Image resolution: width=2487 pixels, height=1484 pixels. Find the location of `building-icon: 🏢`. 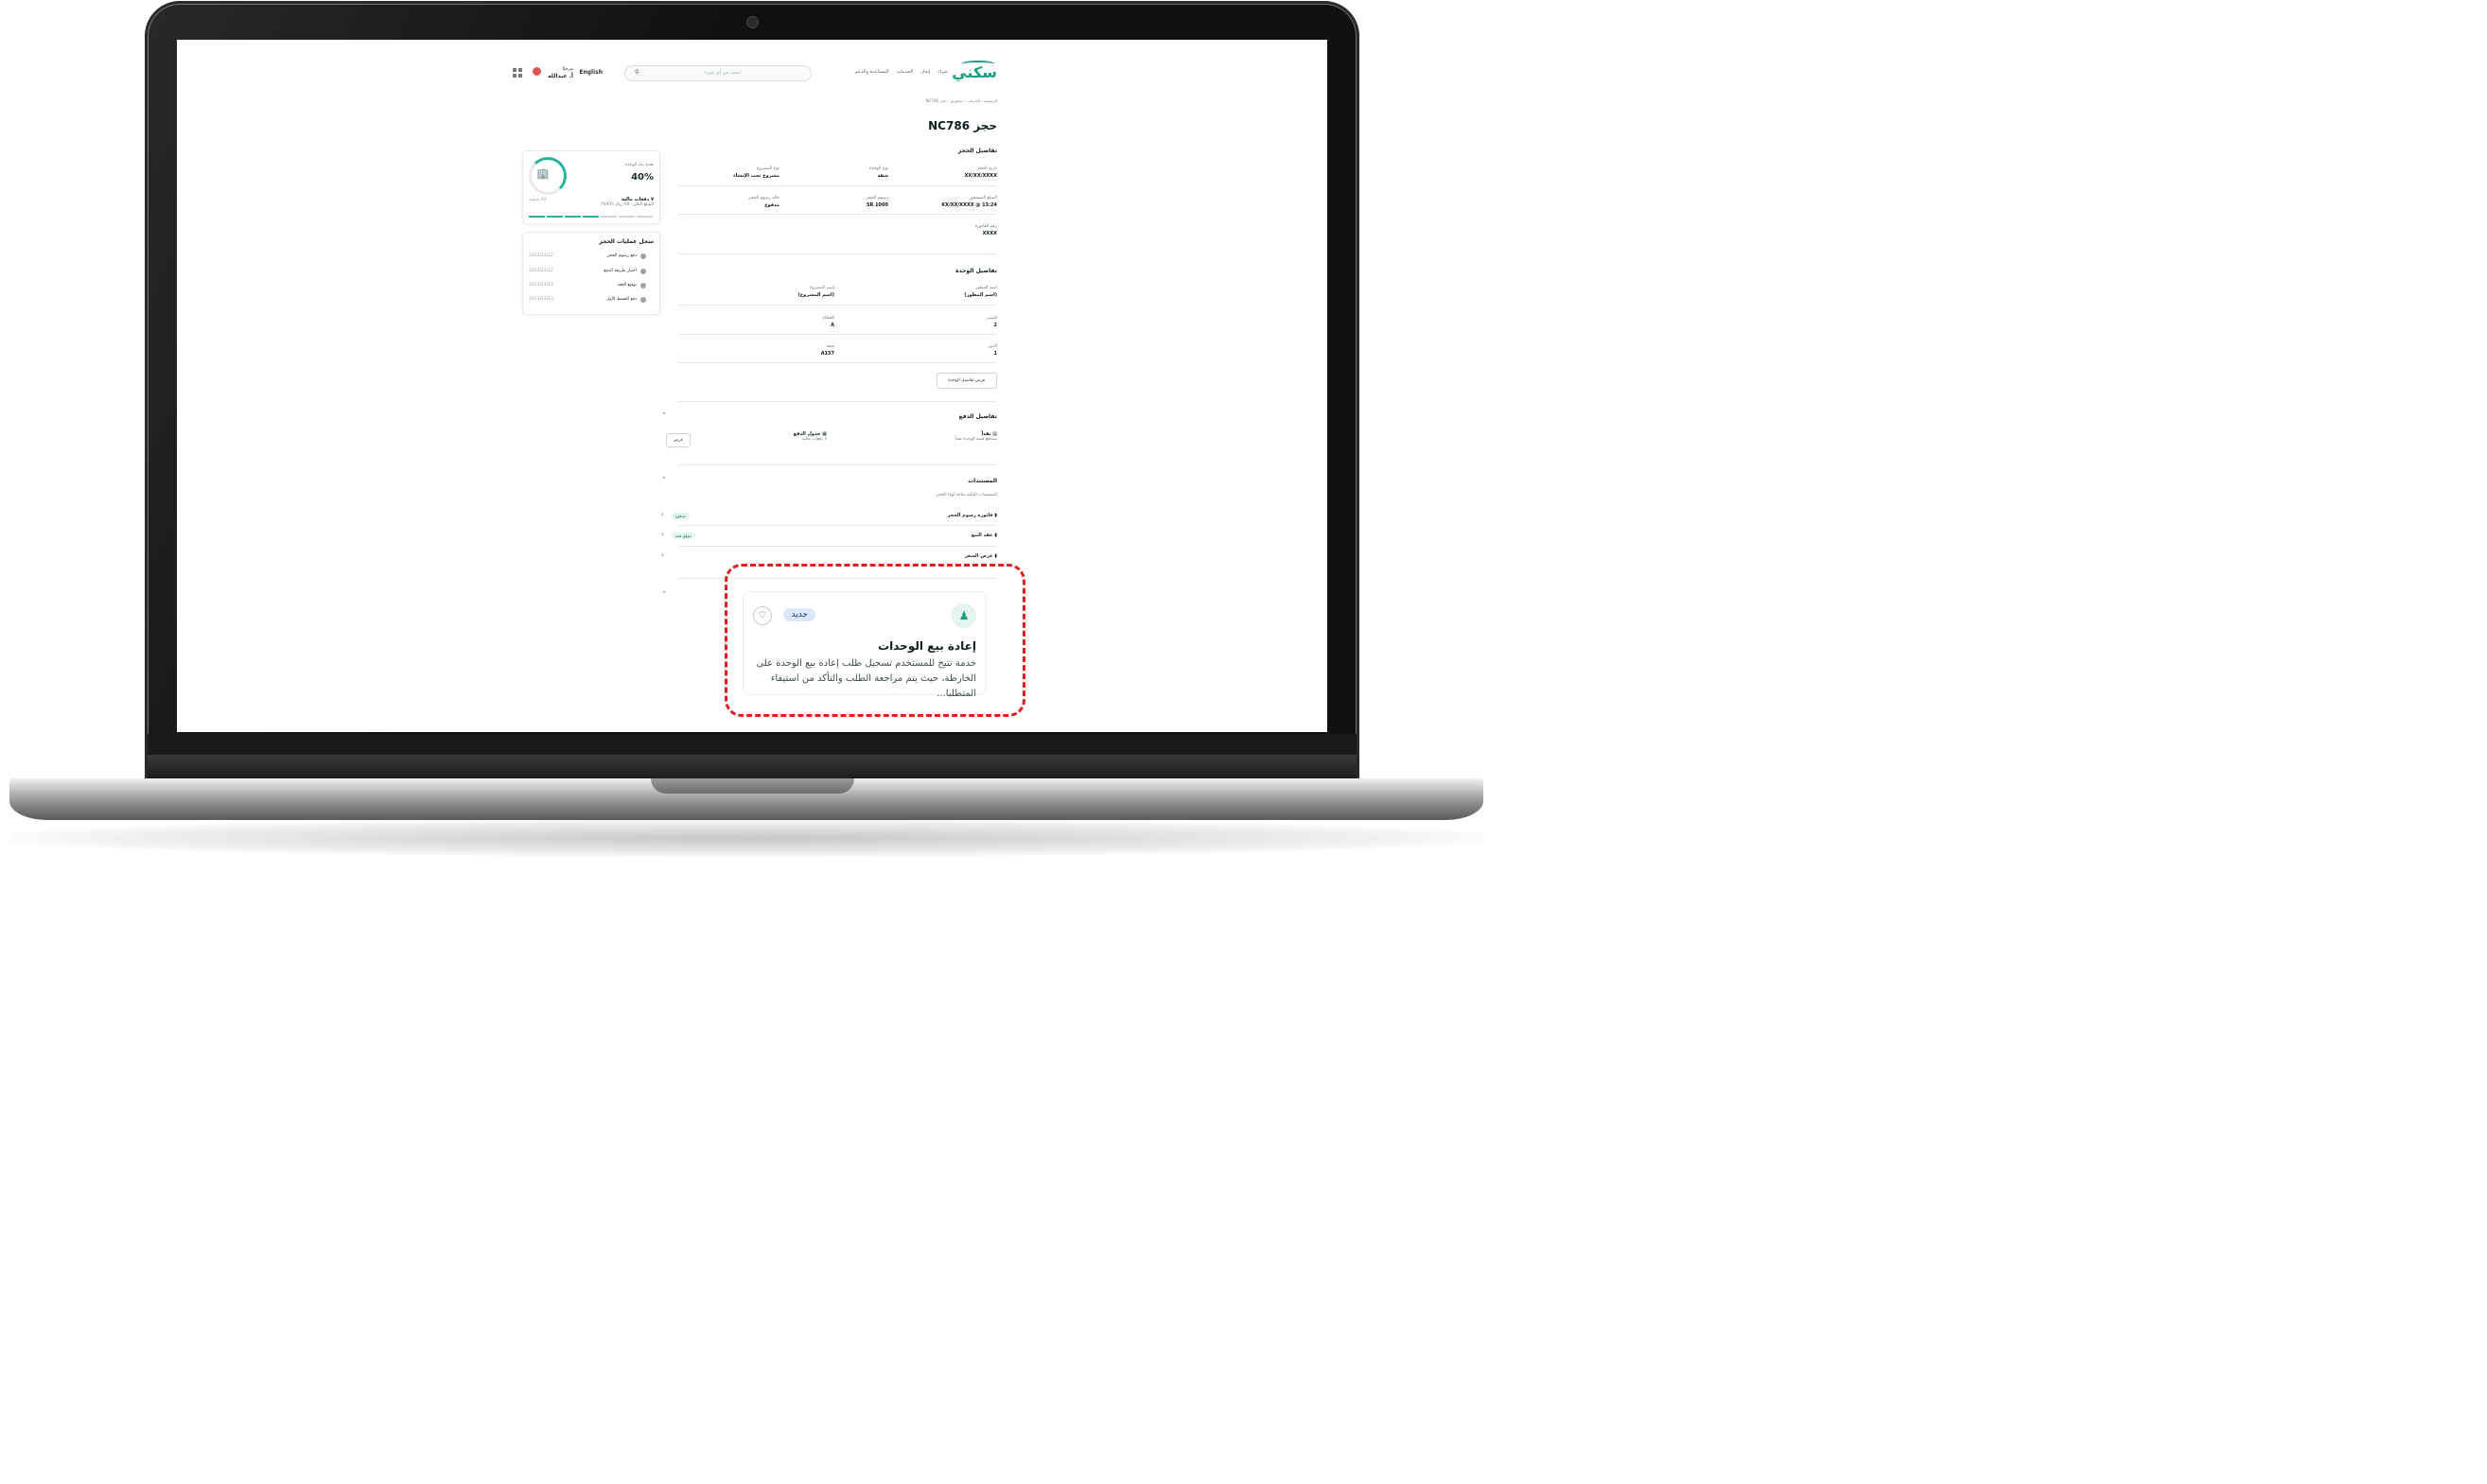

building-icon: 🏢 is located at coordinates (543, 173).